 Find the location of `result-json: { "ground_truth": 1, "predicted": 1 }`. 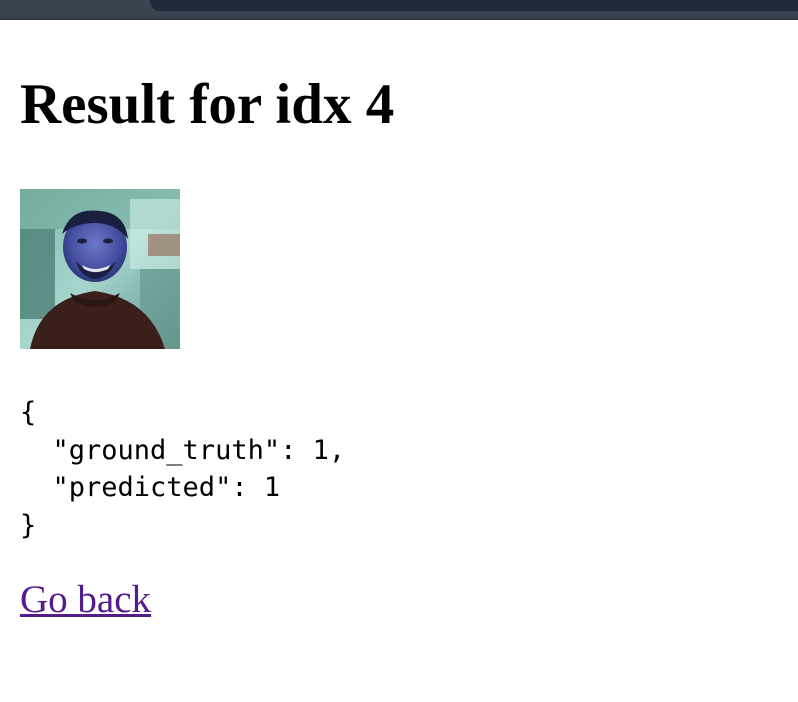

result-json: { "ground_truth": 1, "predicted": 1 } is located at coordinates (183, 469).